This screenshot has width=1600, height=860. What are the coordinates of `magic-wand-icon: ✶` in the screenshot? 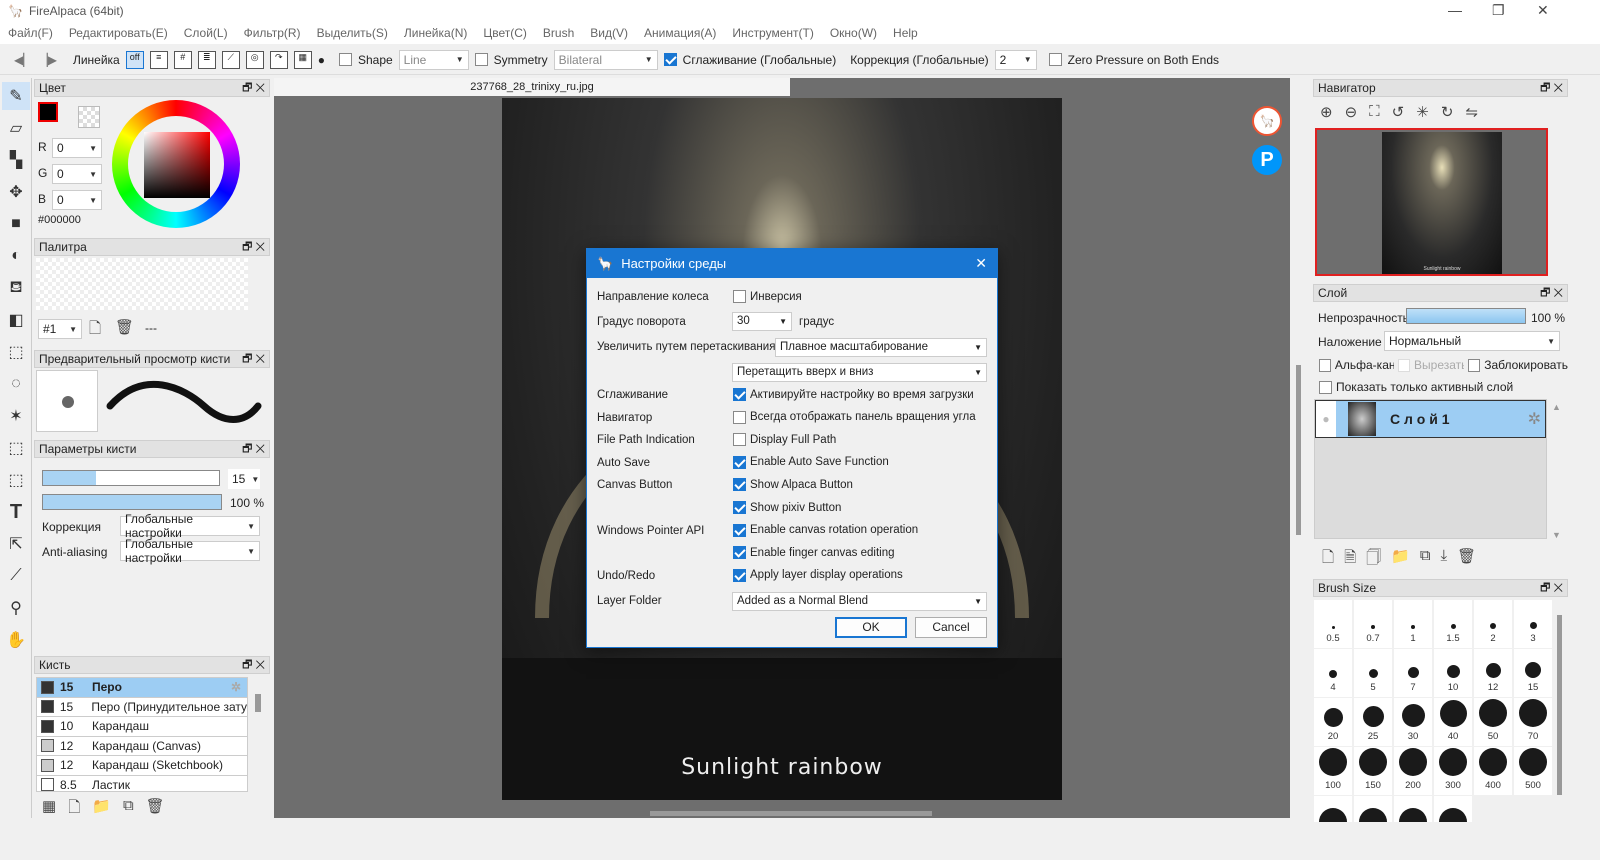 It's located at (16, 416).